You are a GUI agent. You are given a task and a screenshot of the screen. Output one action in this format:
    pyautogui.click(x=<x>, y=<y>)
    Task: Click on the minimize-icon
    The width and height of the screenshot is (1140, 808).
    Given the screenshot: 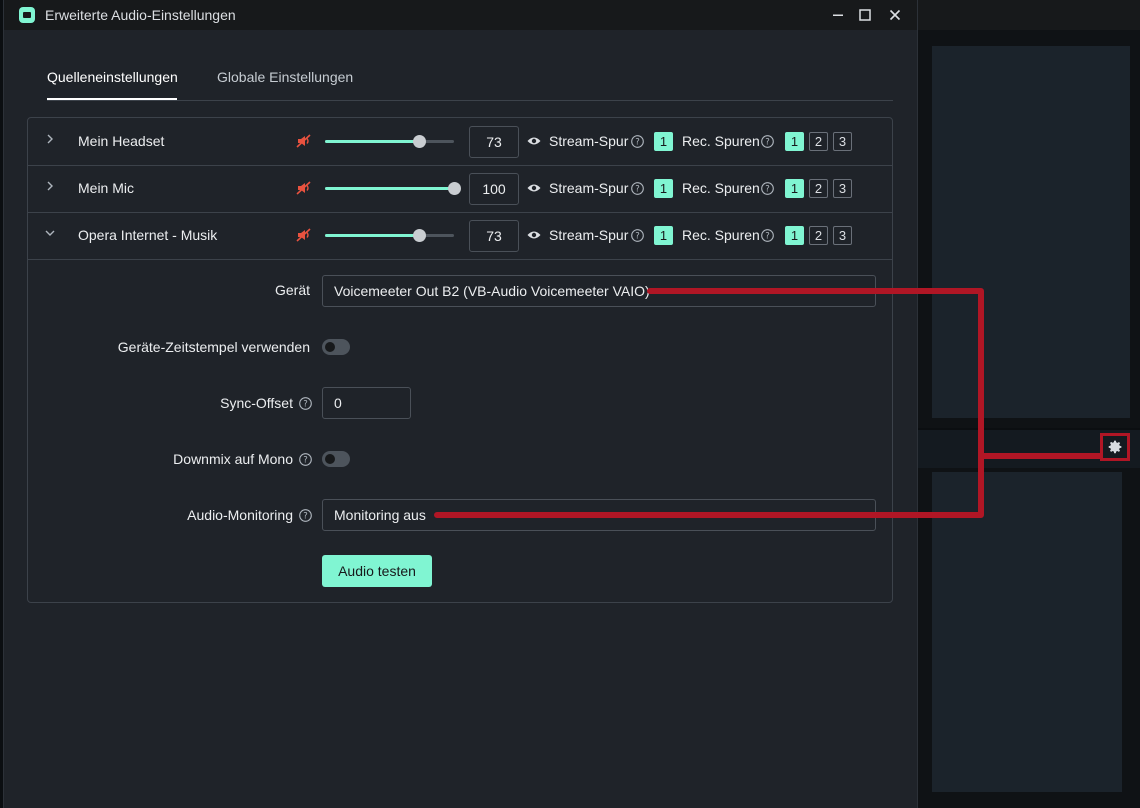 What is the action you would take?
    pyautogui.click(x=838, y=15)
    